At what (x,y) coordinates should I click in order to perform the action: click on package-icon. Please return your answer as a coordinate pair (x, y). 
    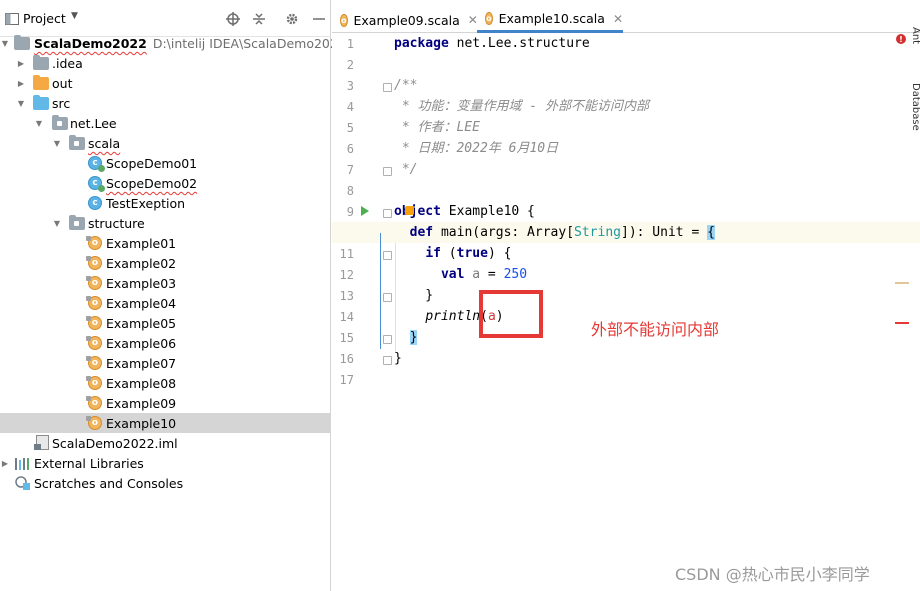
    Looking at the image, I should click on (77, 142).